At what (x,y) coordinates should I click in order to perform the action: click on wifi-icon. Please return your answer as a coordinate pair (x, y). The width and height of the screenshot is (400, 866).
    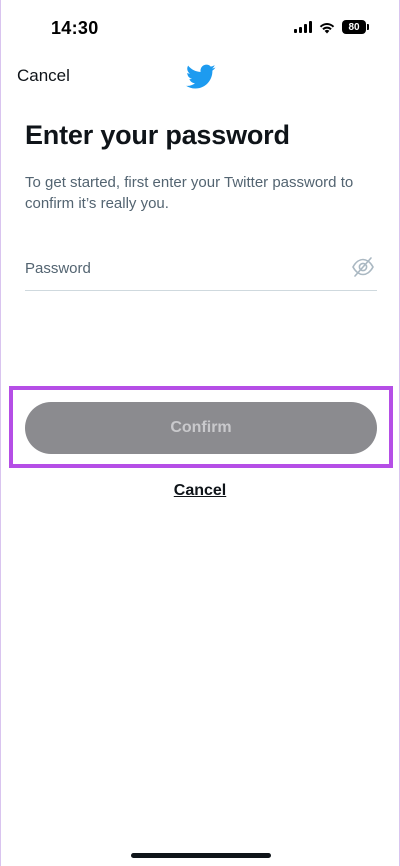
    Looking at the image, I should click on (327, 27).